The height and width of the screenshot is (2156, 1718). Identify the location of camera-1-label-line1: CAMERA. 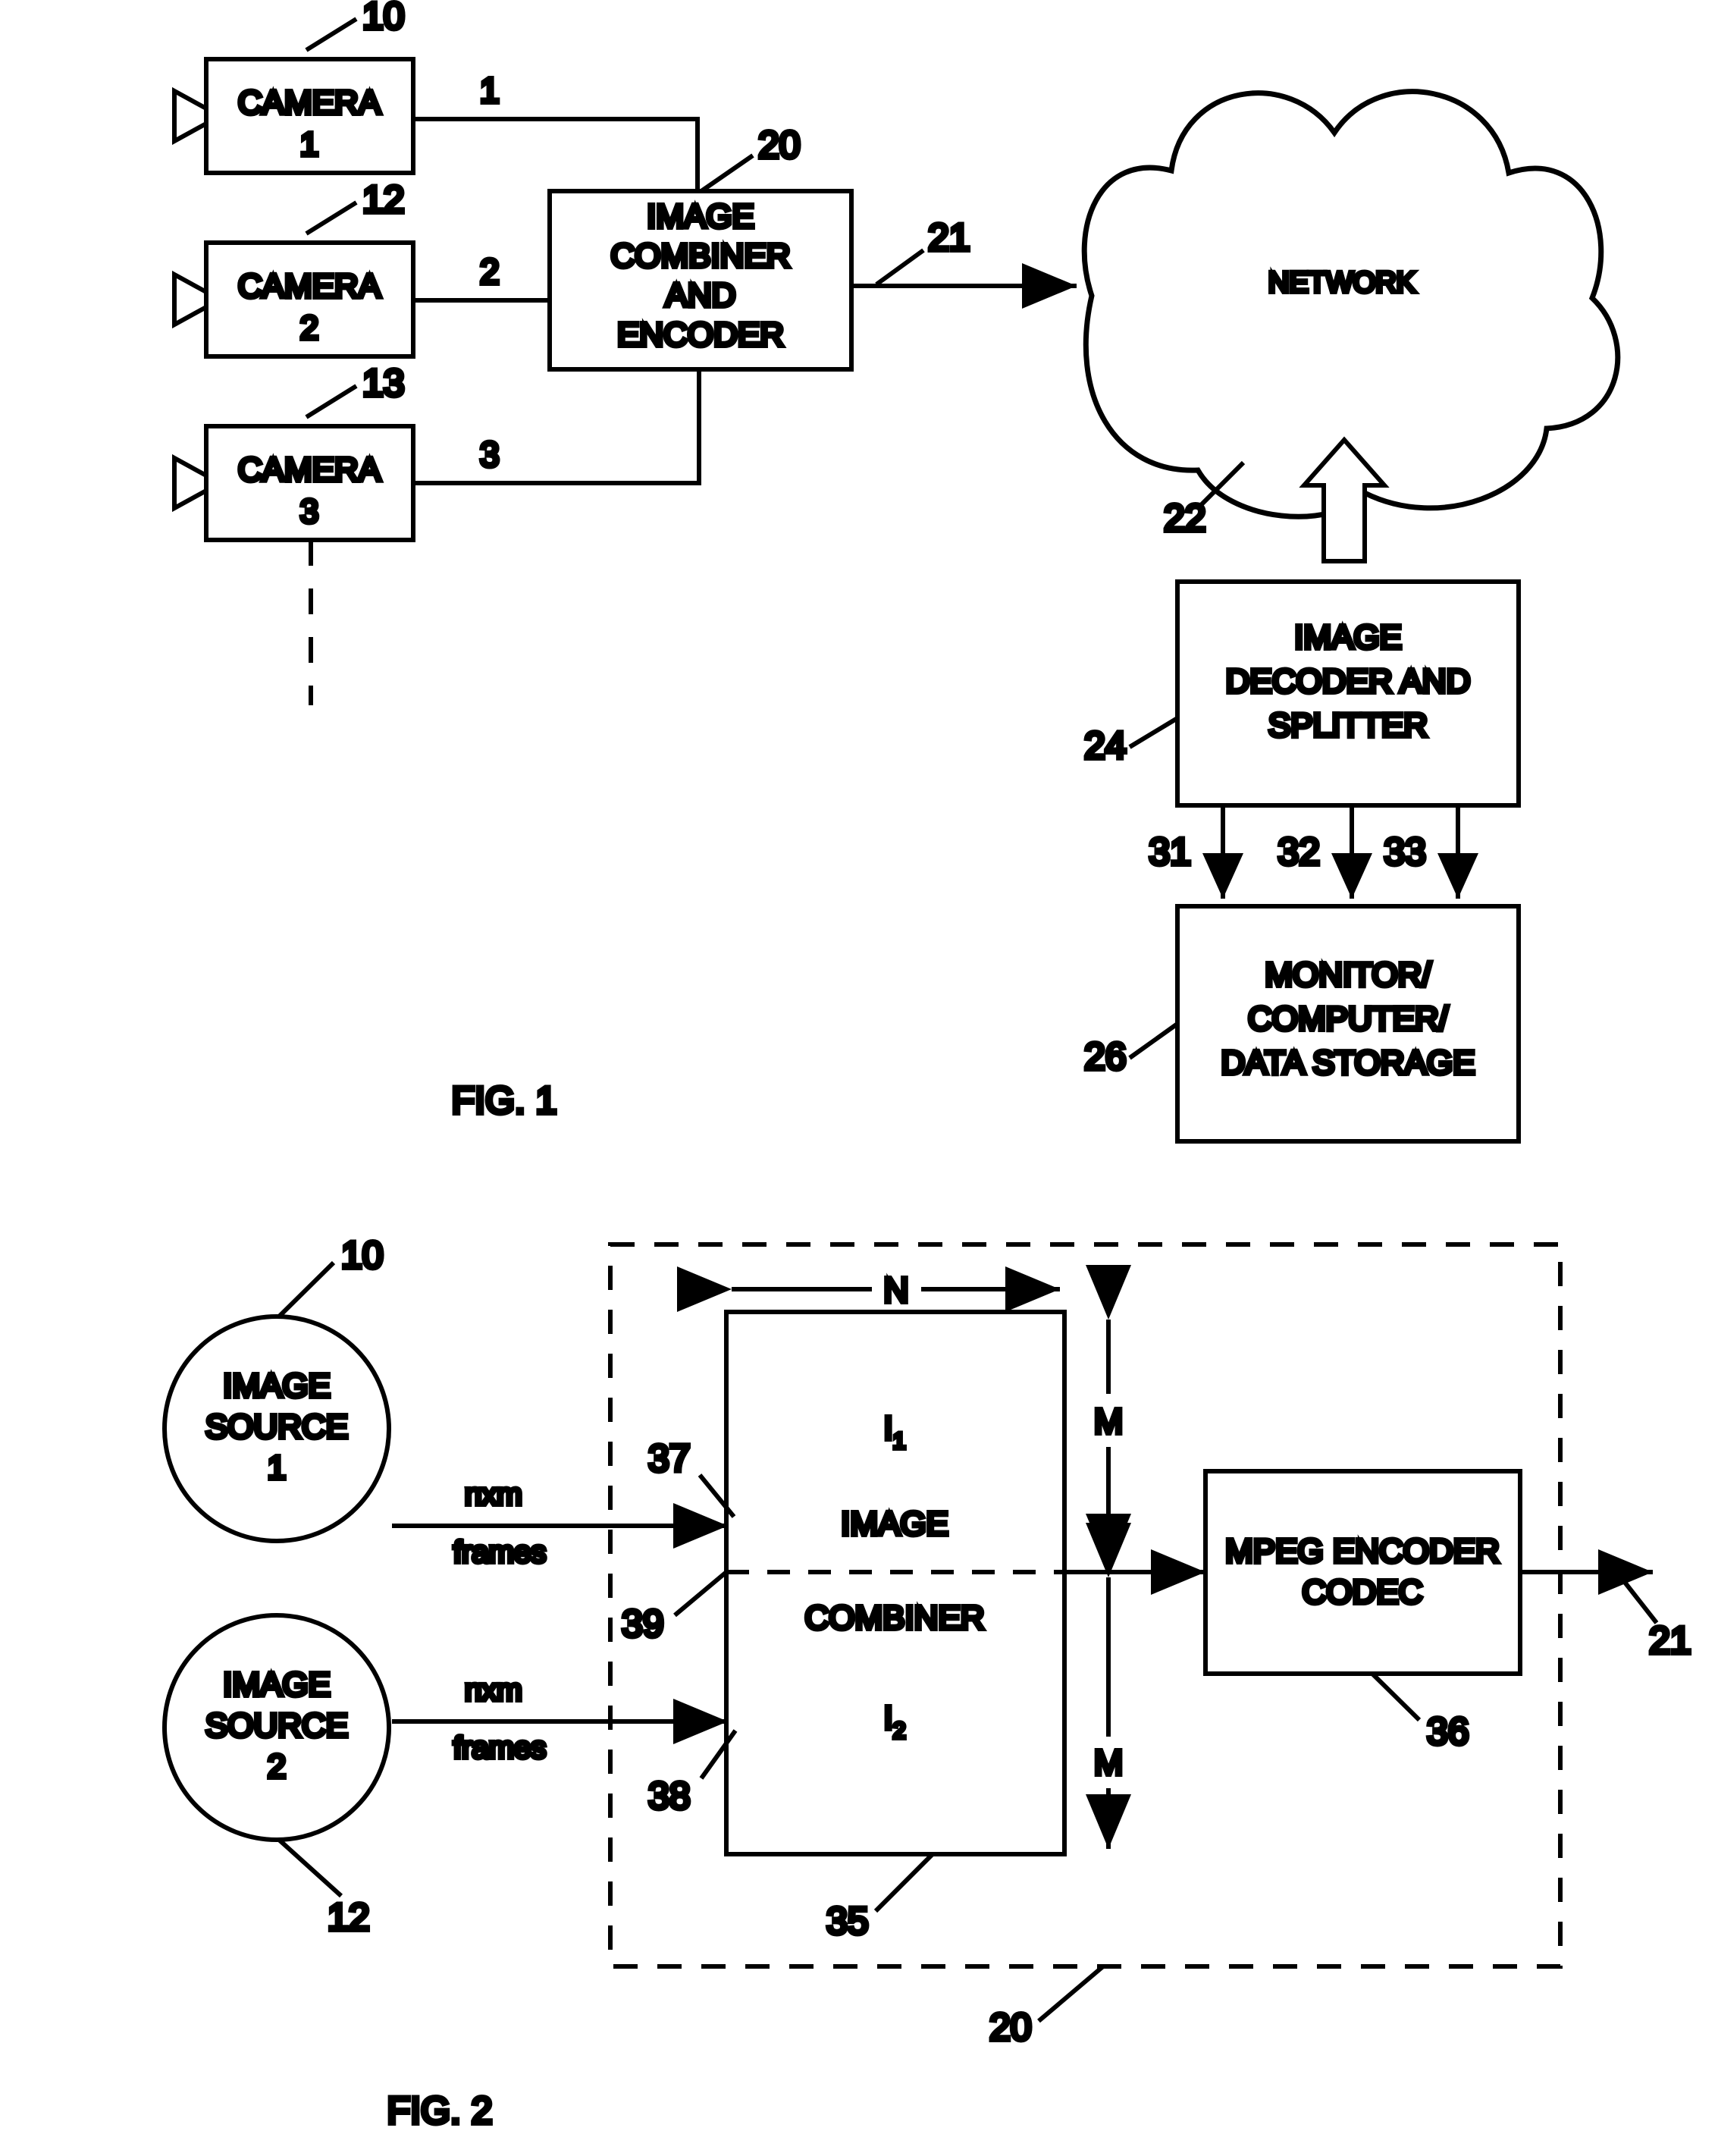
(309, 102).